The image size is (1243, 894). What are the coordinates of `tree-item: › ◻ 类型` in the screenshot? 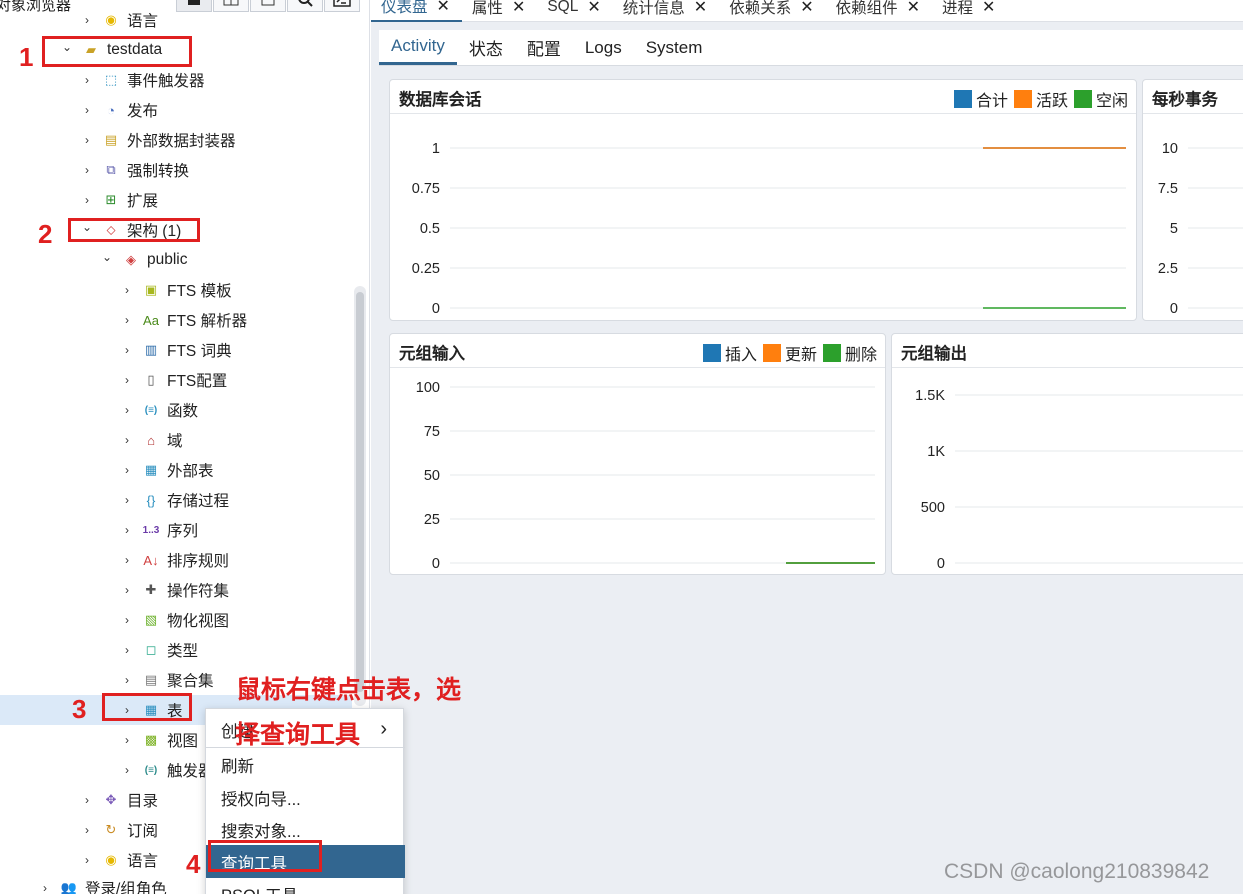 It's located at (176, 650).